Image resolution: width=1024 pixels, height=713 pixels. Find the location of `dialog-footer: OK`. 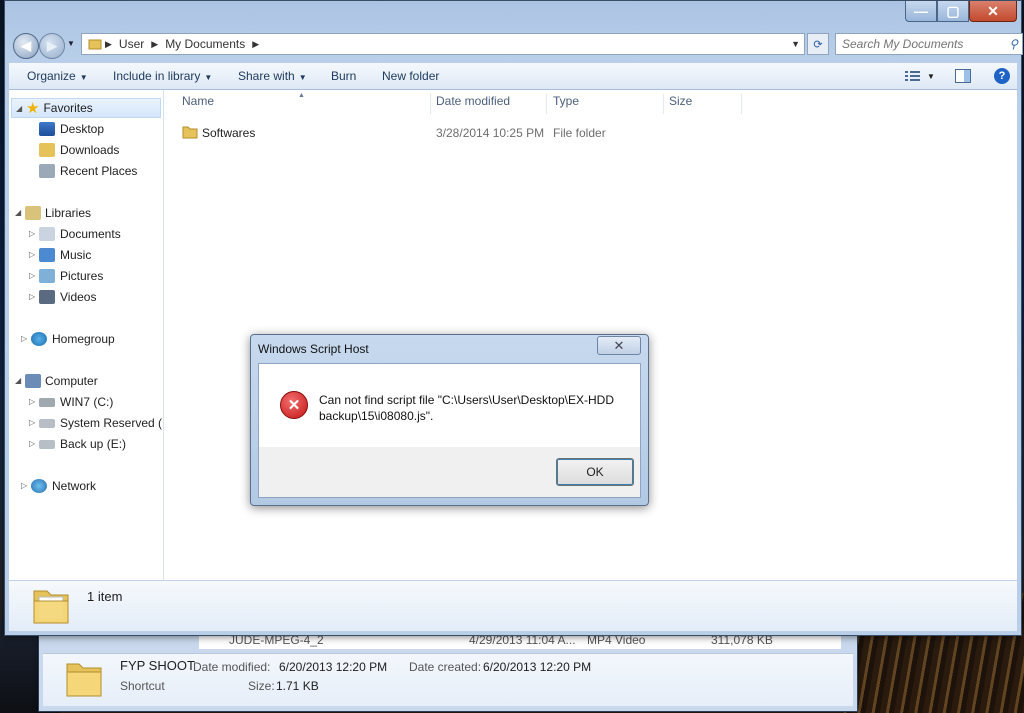

dialog-footer: OK is located at coordinates (449, 472).